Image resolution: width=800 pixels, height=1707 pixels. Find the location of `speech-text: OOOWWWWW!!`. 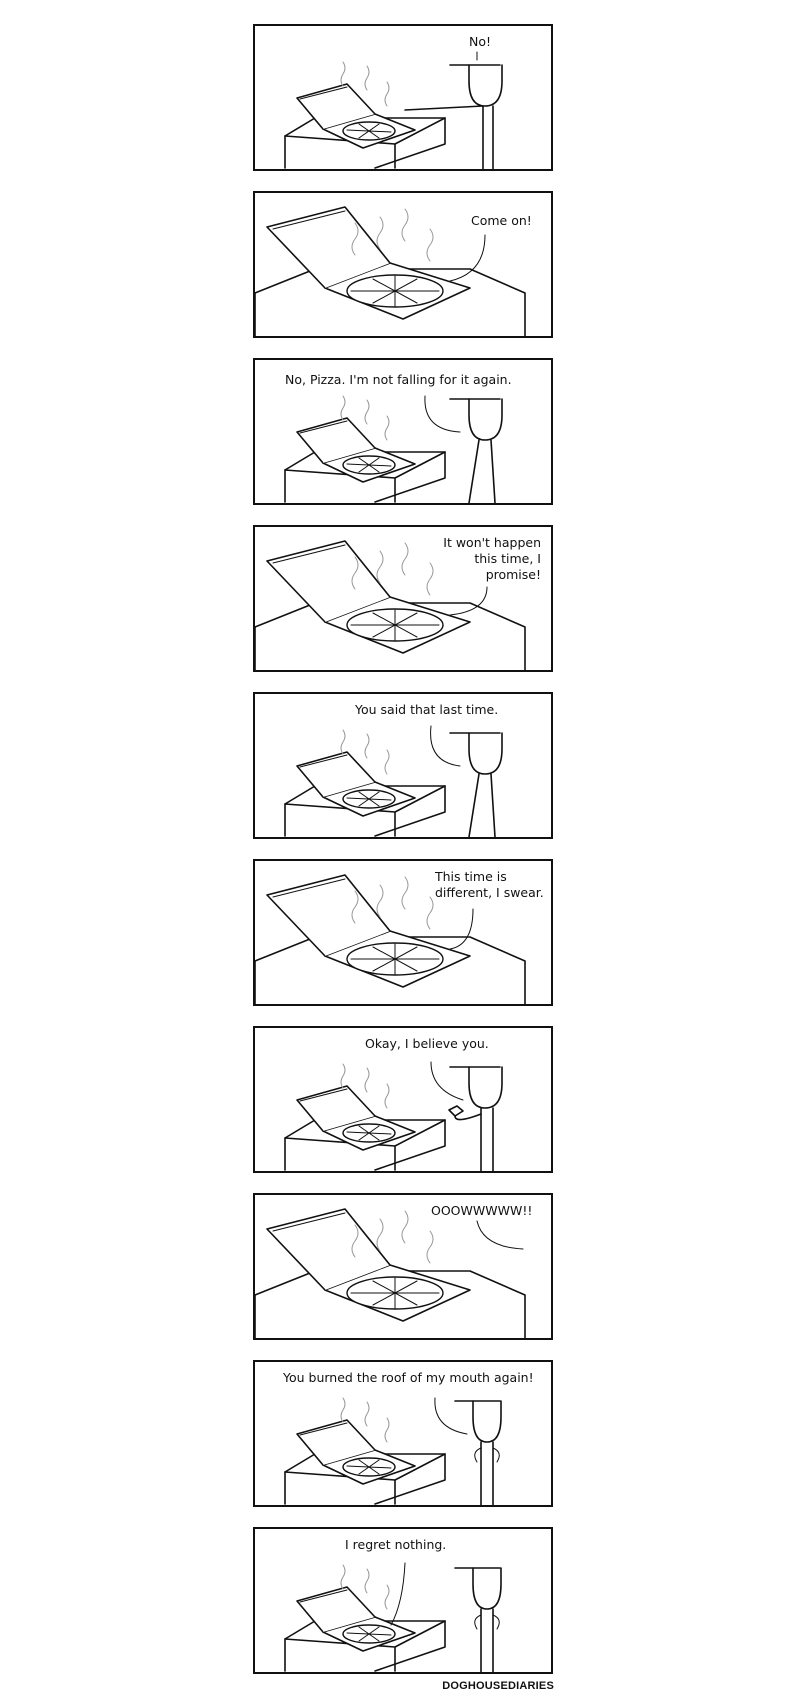

speech-text: OOOWWWWW!! is located at coordinates (482, 1210).